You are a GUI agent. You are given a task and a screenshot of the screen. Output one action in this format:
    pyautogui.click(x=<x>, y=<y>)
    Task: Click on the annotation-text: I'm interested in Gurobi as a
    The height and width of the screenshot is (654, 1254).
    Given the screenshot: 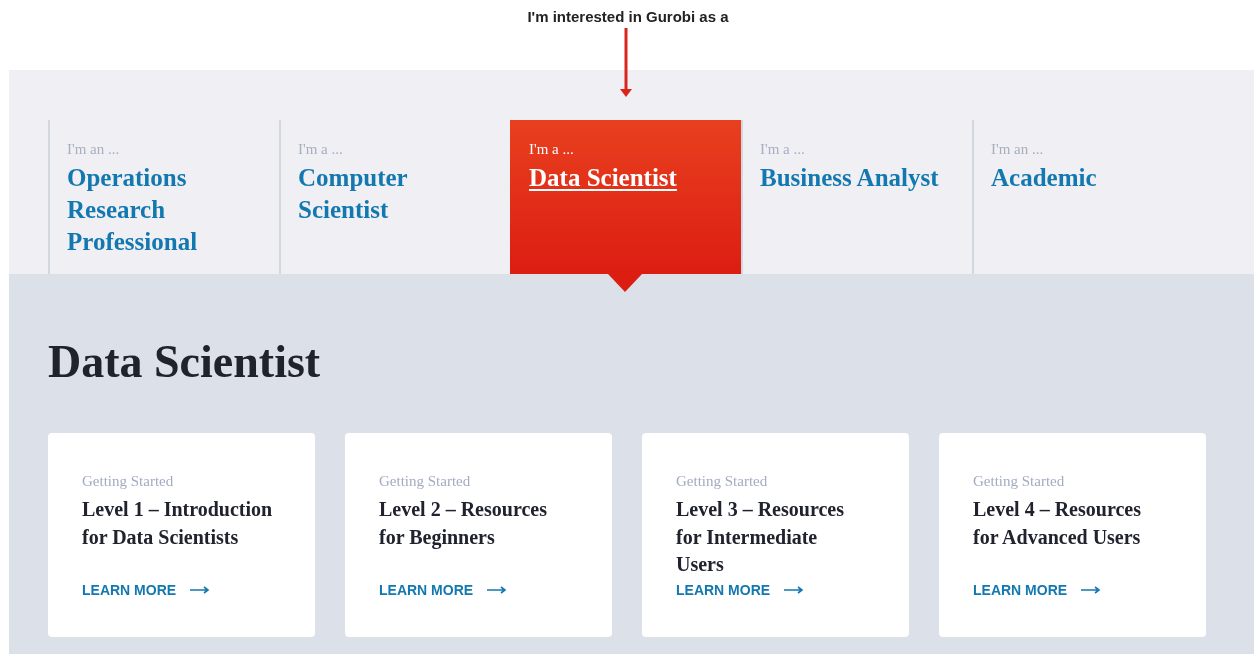 What is the action you would take?
    pyautogui.click(x=628, y=17)
    